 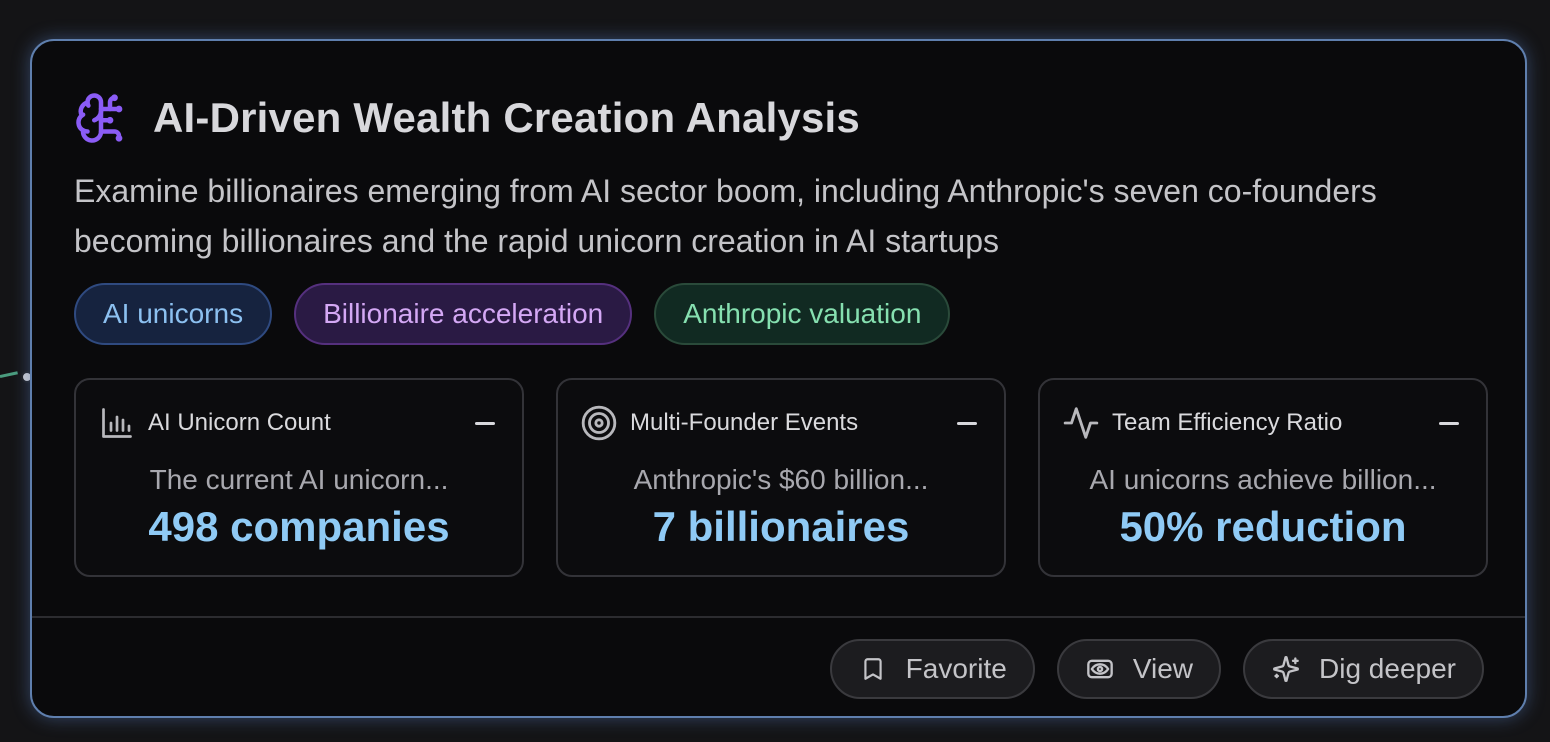 I want to click on bar-chart-icon, so click(x=117, y=423).